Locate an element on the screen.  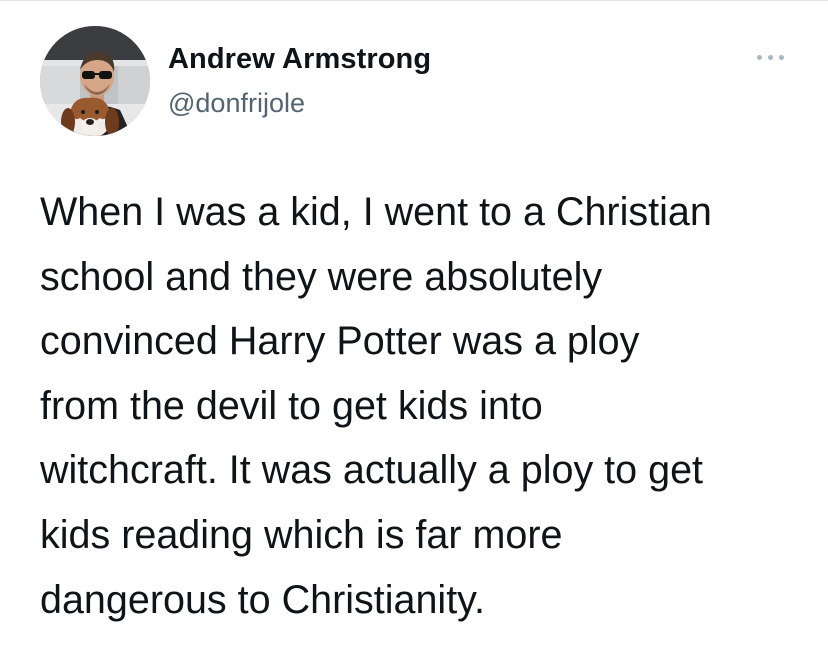
tweet-text-line: kids reading which is far more is located at coordinates (301, 534).